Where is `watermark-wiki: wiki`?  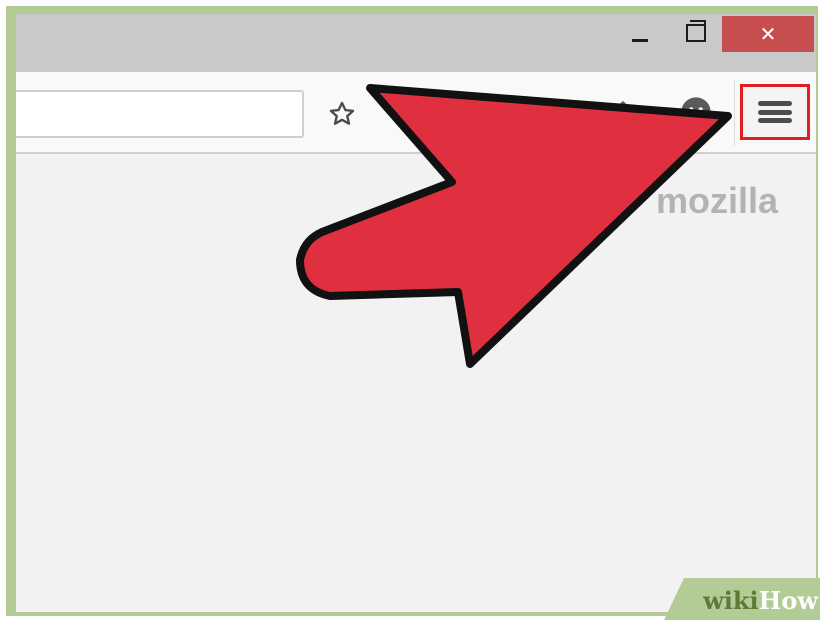
watermark-wiki: wiki is located at coordinates (731, 600).